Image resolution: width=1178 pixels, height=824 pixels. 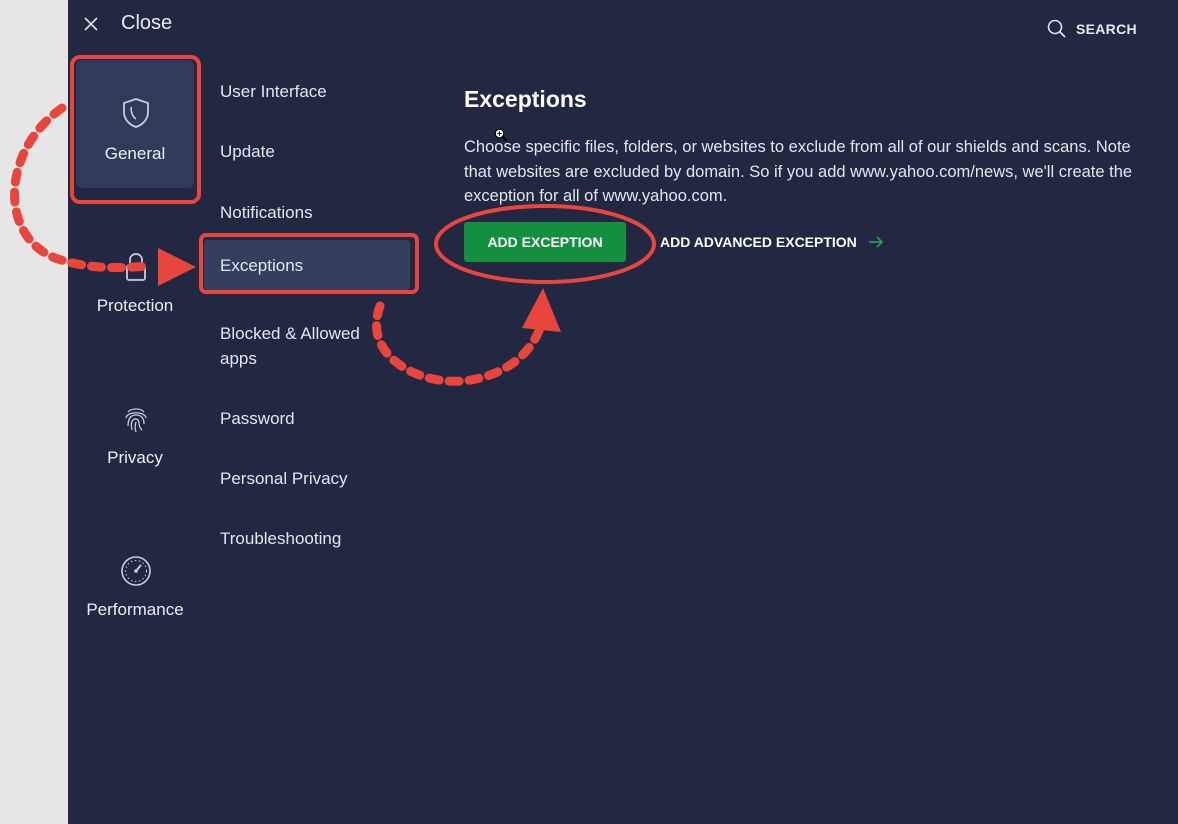 I want to click on search-label: SEARCH, so click(x=1106, y=29).